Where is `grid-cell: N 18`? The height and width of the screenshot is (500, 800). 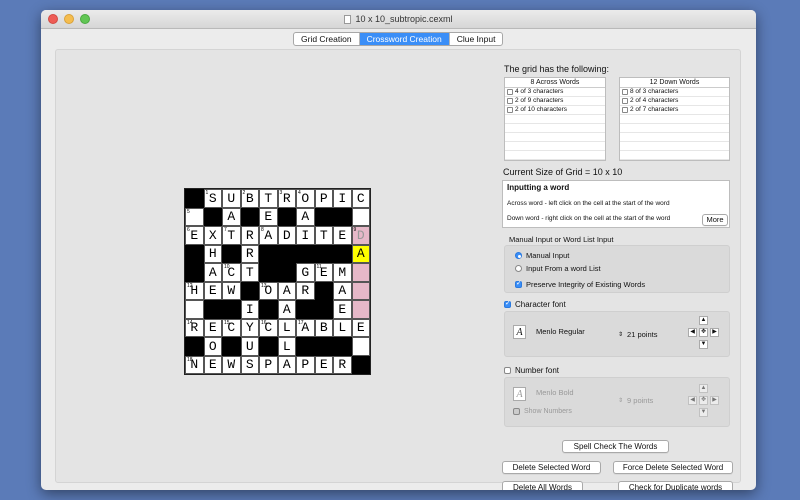 grid-cell: N 18 is located at coordinates (194, 364).